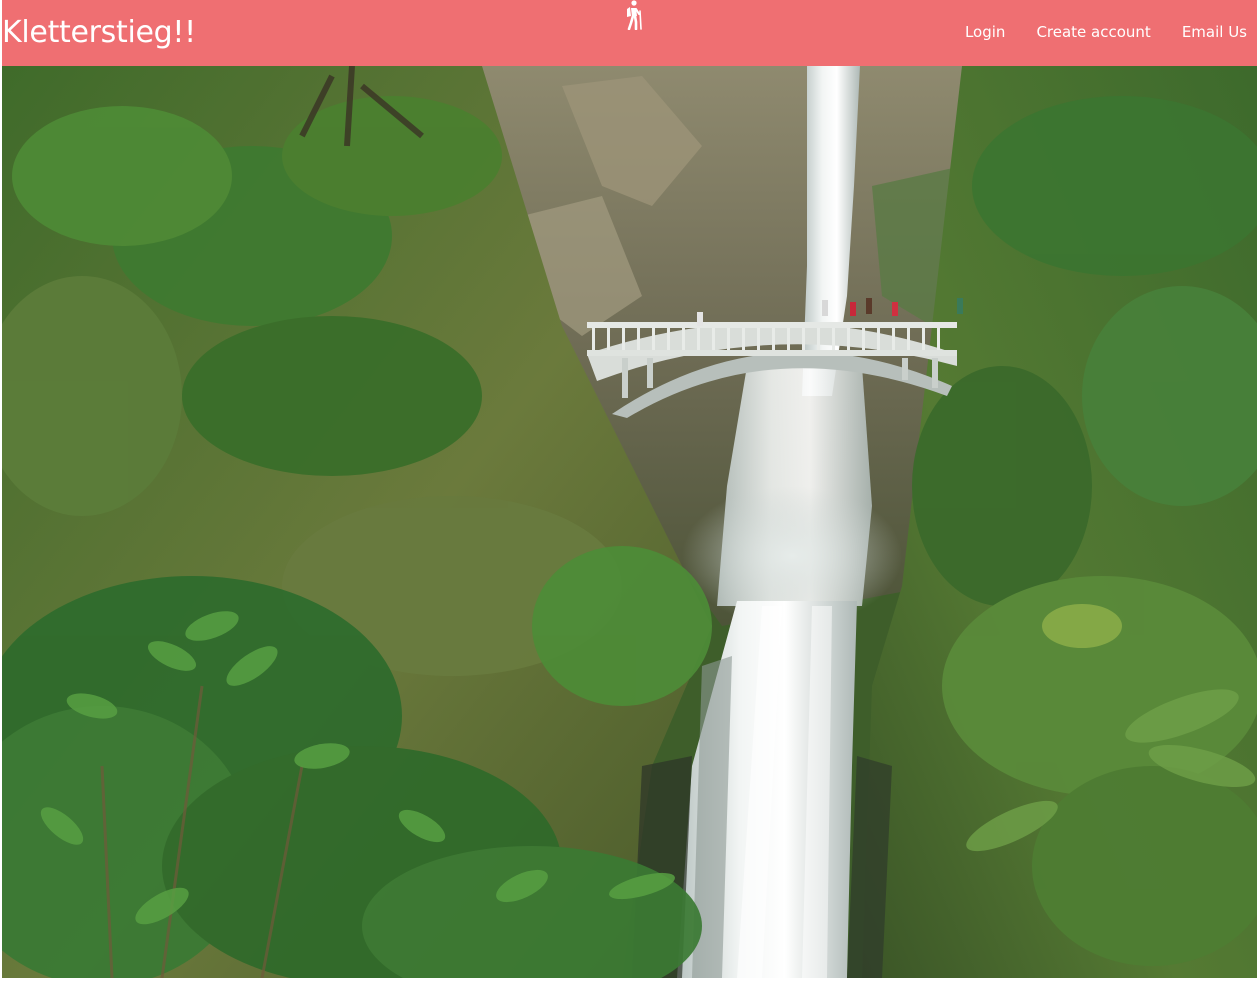 The image size is (1259, 981). I want to click on brand-link: Kletterstieg!!, so click(99, 33).